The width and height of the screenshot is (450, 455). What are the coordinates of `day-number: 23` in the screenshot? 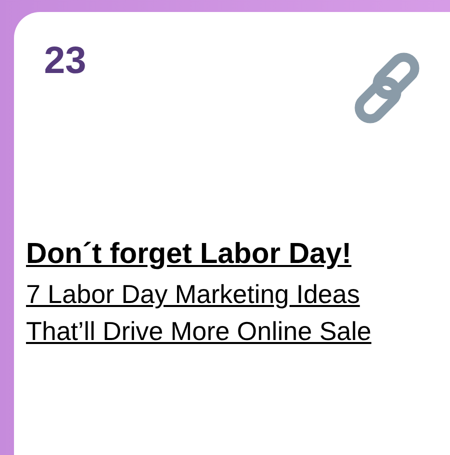 It's located at (65, 61).